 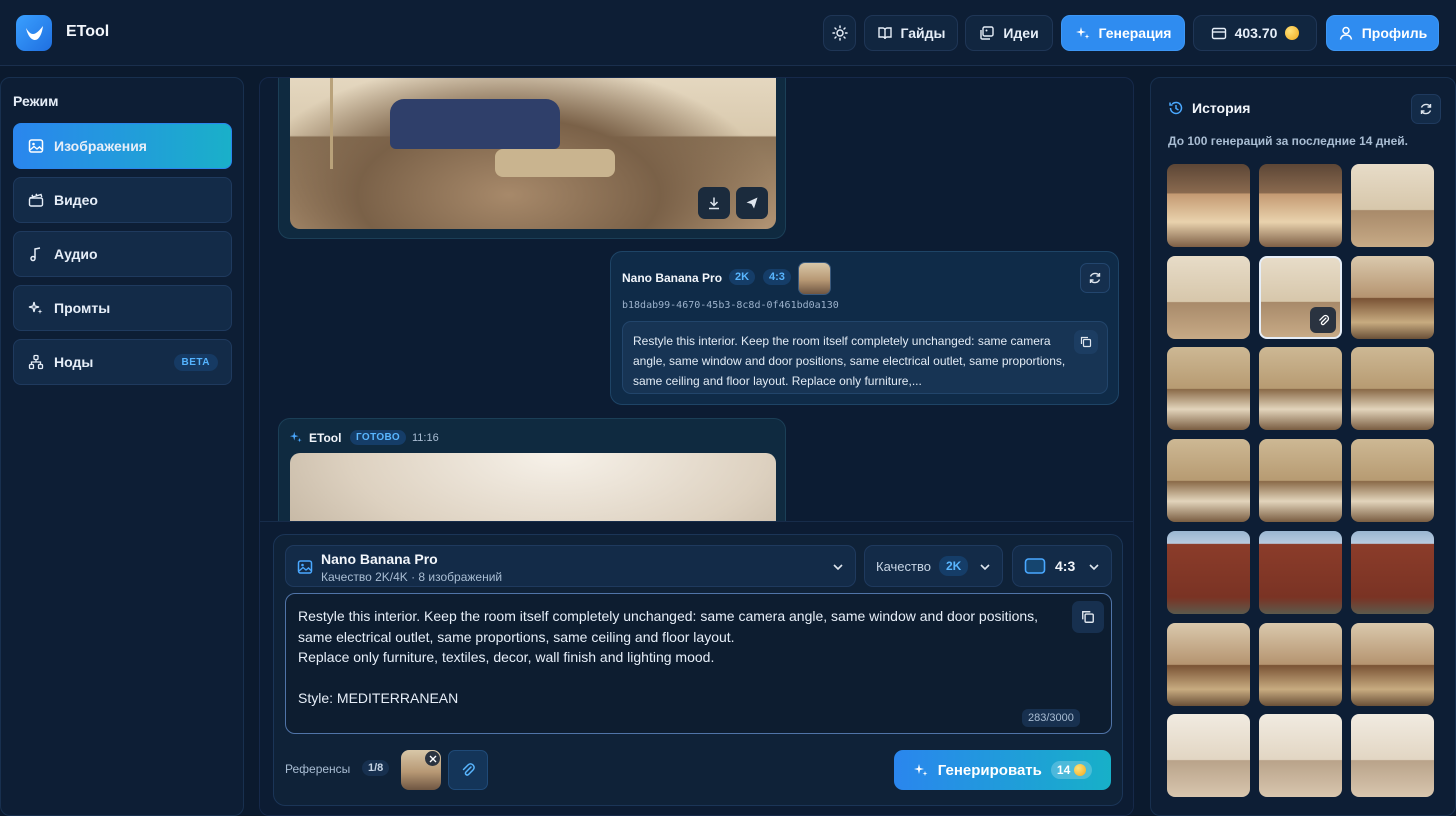 I want to click on share-button, so click(x=752, y=203).